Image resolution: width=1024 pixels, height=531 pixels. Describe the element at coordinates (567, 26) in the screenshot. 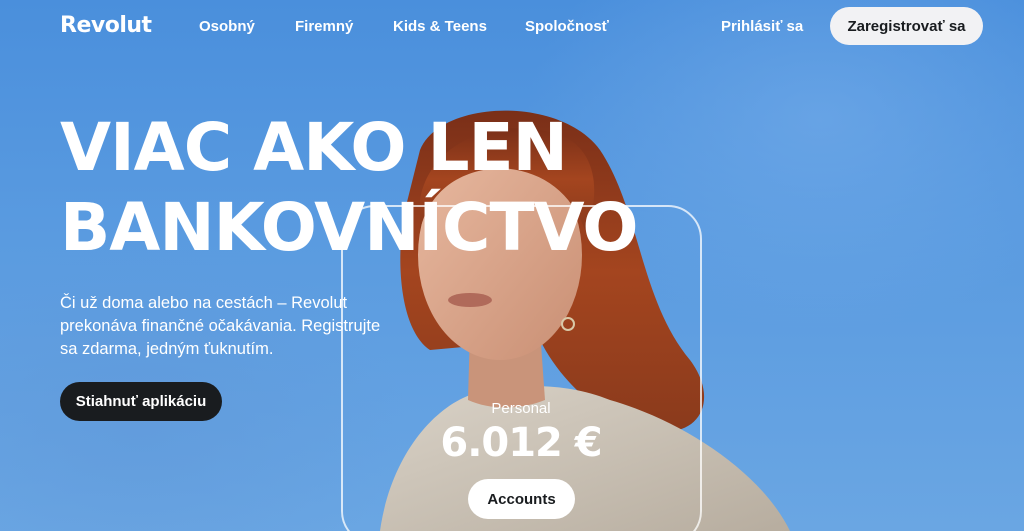

I see `nav-link-company: Spoločnosť` at that location.